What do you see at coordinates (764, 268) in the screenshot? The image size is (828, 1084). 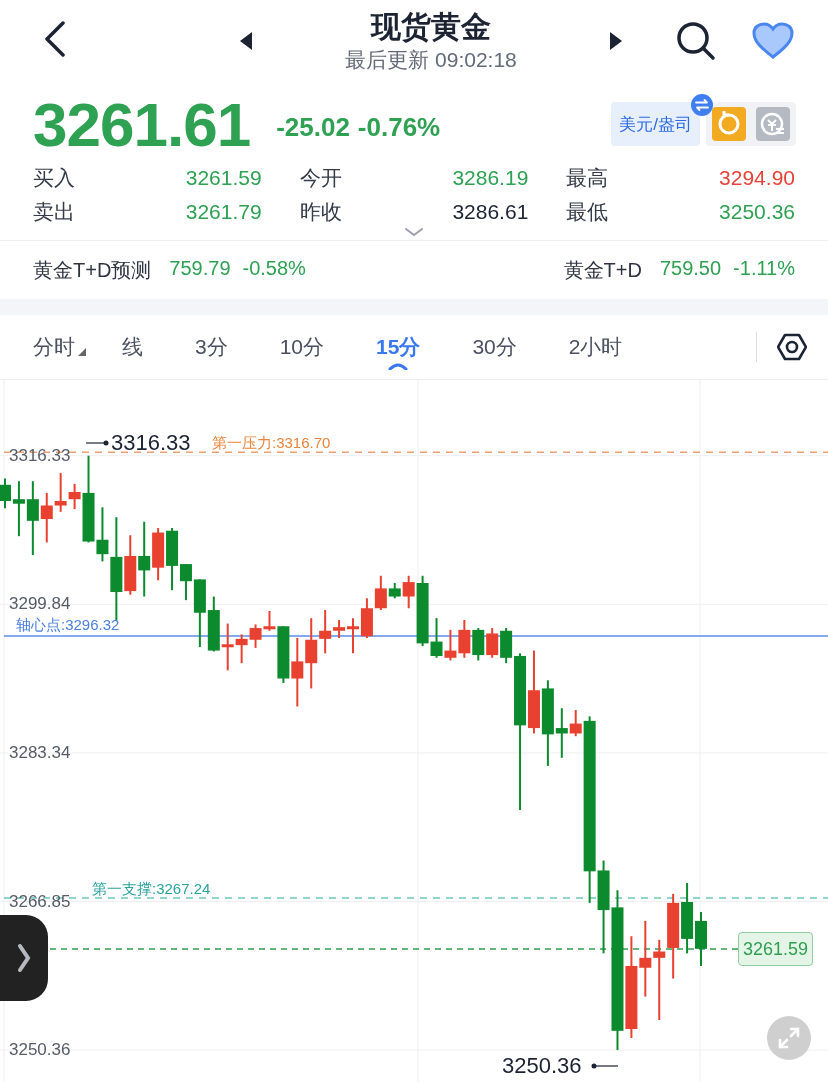 I see `instrument-change: -1.11%` at bounding box center [764, 268].